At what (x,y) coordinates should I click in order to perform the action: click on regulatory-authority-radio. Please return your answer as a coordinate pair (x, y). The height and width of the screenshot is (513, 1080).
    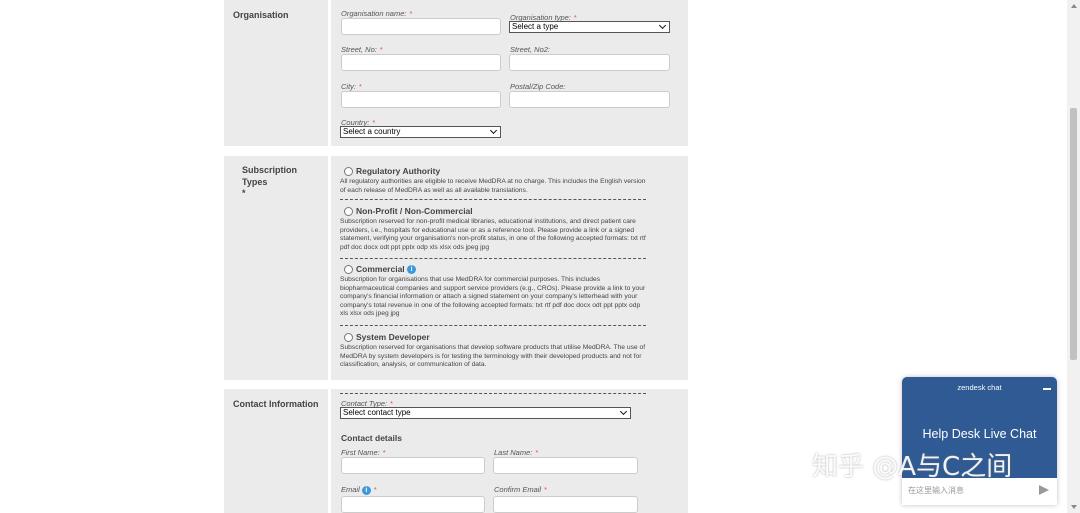
    Looking at the image, I should click on (348, 171).